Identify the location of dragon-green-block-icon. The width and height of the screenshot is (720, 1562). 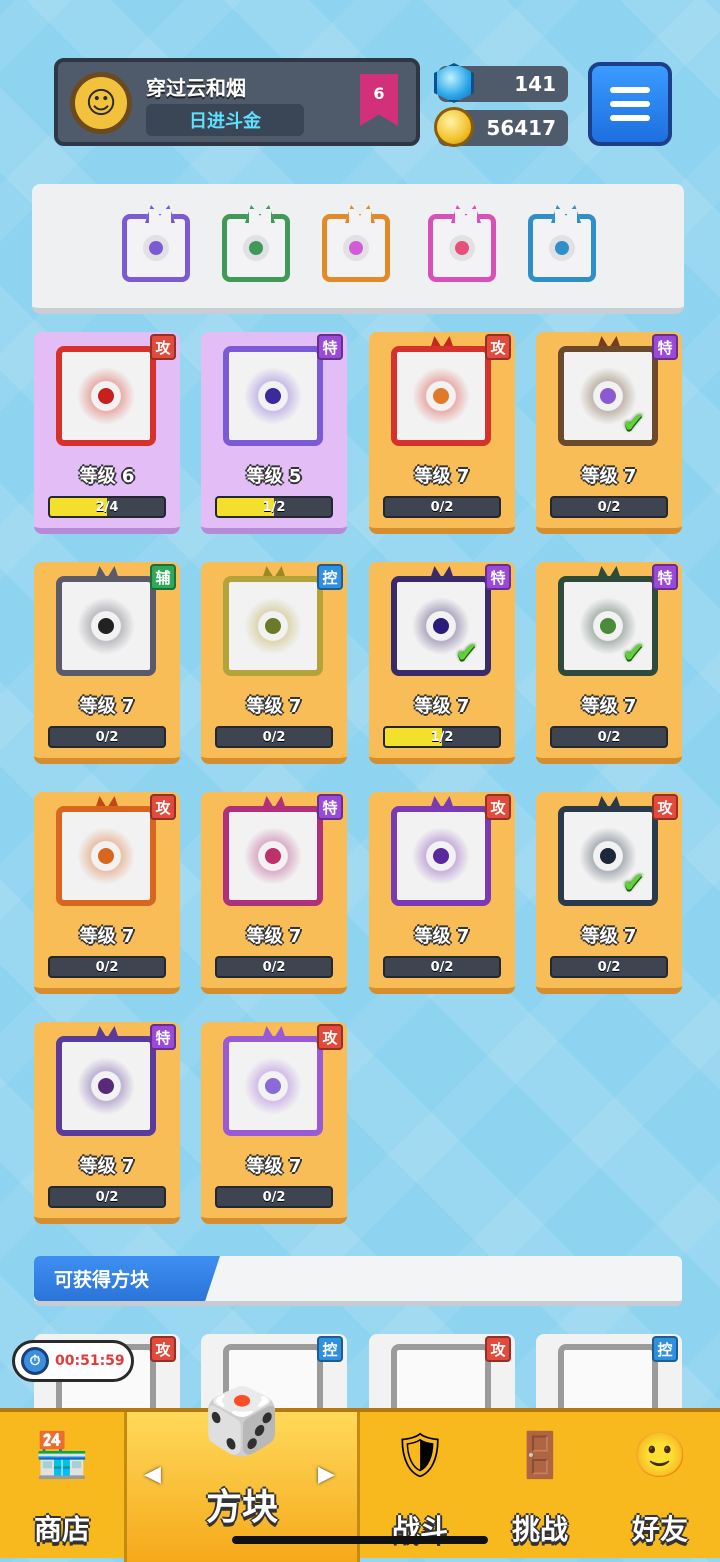
(256, 248).